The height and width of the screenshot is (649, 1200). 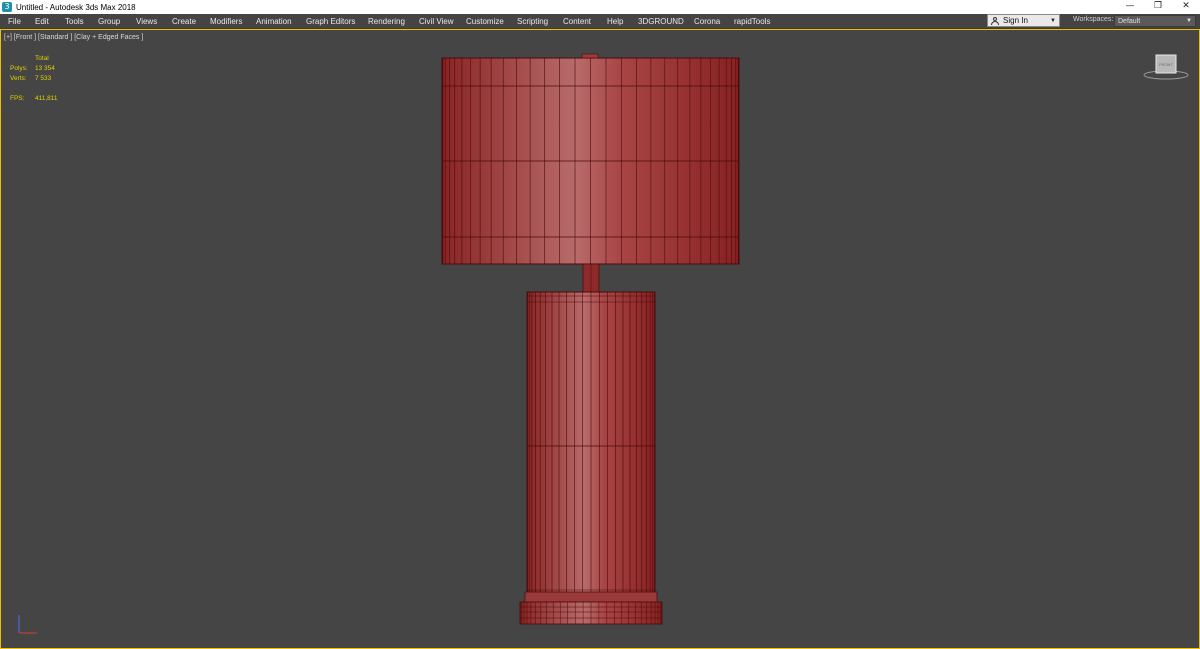 What do you see at coordinates (661, 21) in the screenshot?
I see `menu-3dground: 3DGROUND` at bounding box center [661, 21].